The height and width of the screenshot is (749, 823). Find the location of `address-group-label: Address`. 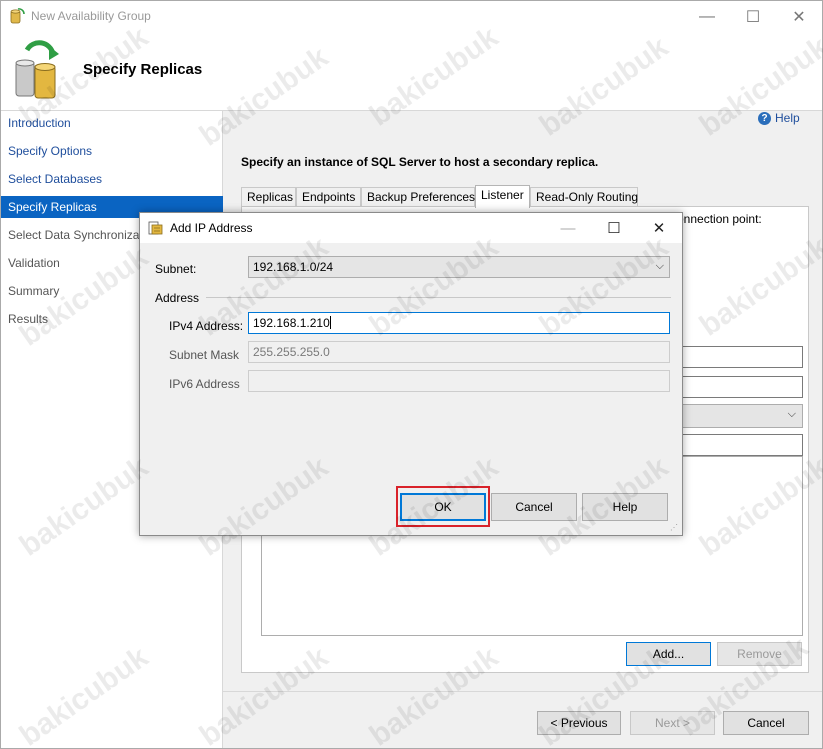

address-group-label: Address is located at coordinates (177, 298).